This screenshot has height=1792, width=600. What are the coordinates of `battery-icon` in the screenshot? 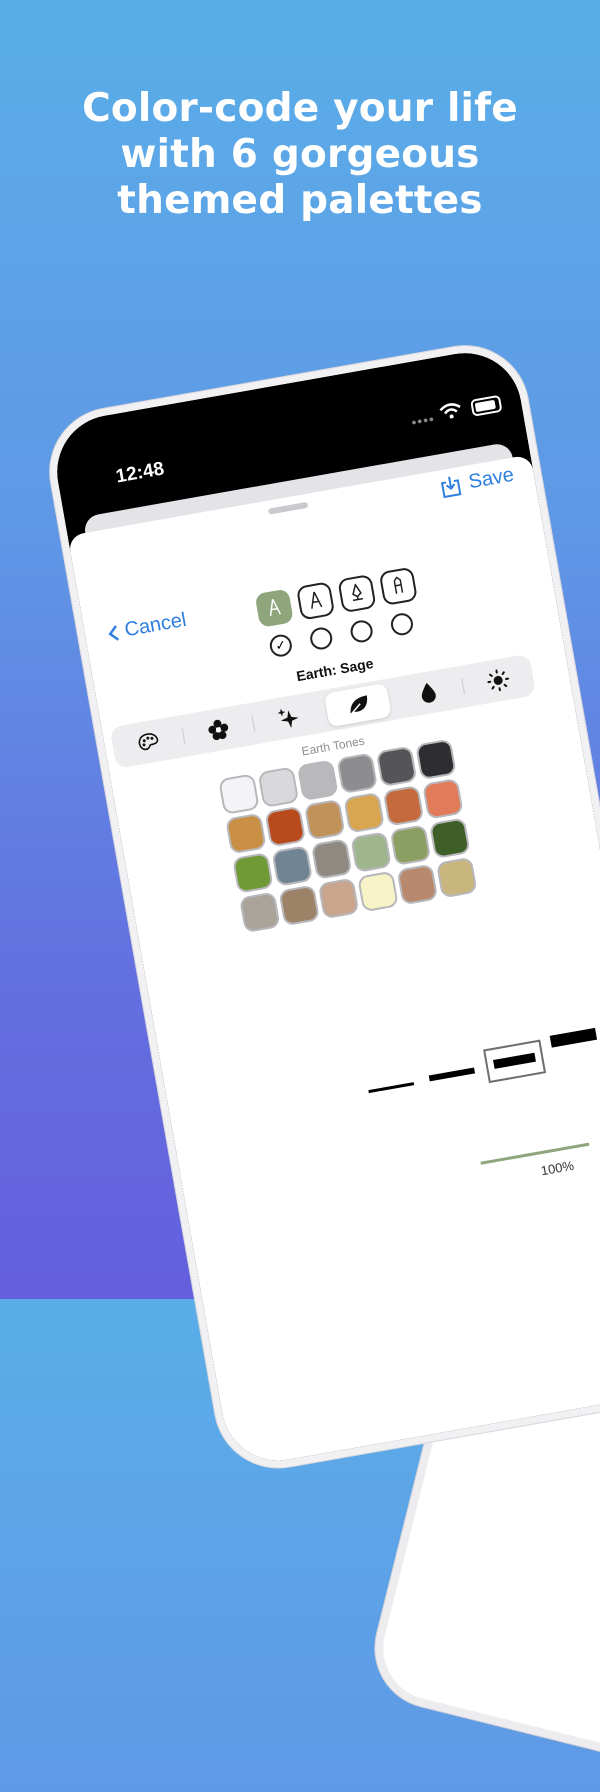 It's located at (486, 405).